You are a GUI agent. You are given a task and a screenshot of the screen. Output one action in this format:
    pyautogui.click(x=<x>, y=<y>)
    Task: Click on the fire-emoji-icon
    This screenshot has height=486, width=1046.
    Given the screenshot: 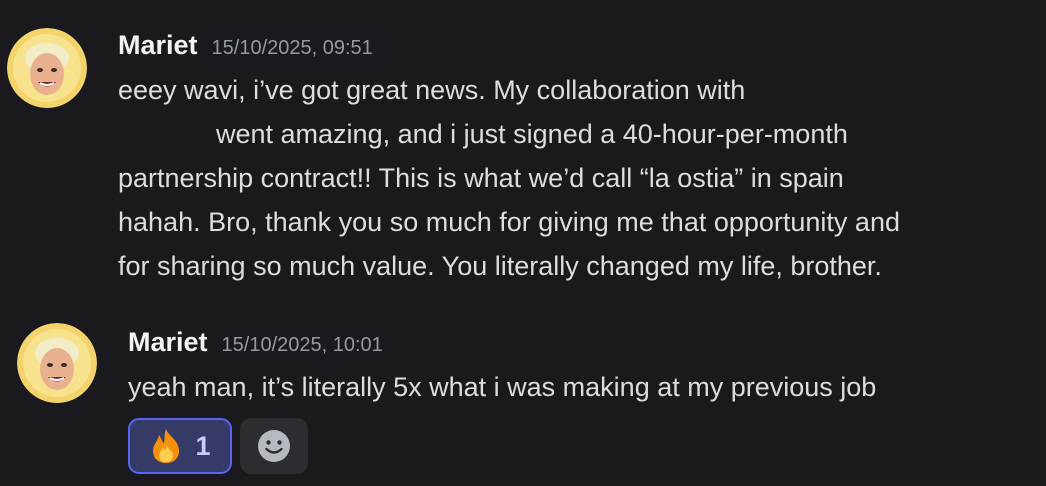 What is the action you would take?
    pyautogui.click(x=166, y=446)
    